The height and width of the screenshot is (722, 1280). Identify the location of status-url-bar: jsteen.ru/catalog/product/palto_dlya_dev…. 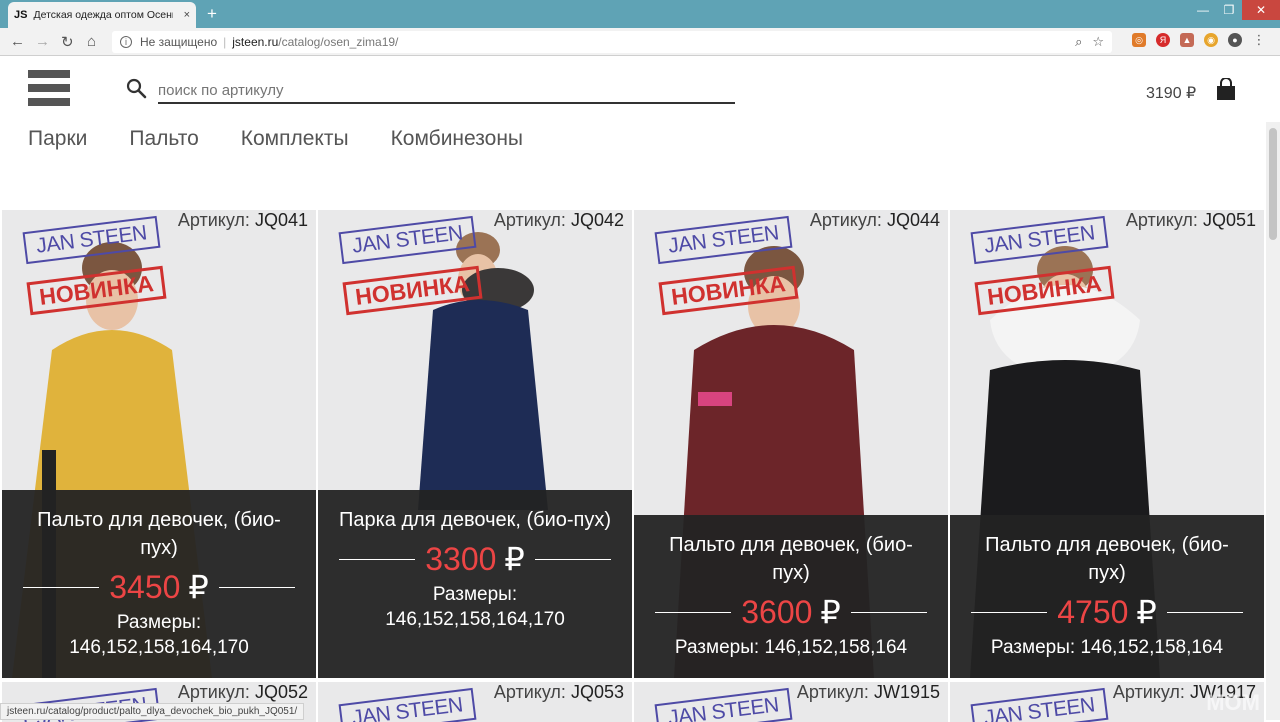
(152, 711).